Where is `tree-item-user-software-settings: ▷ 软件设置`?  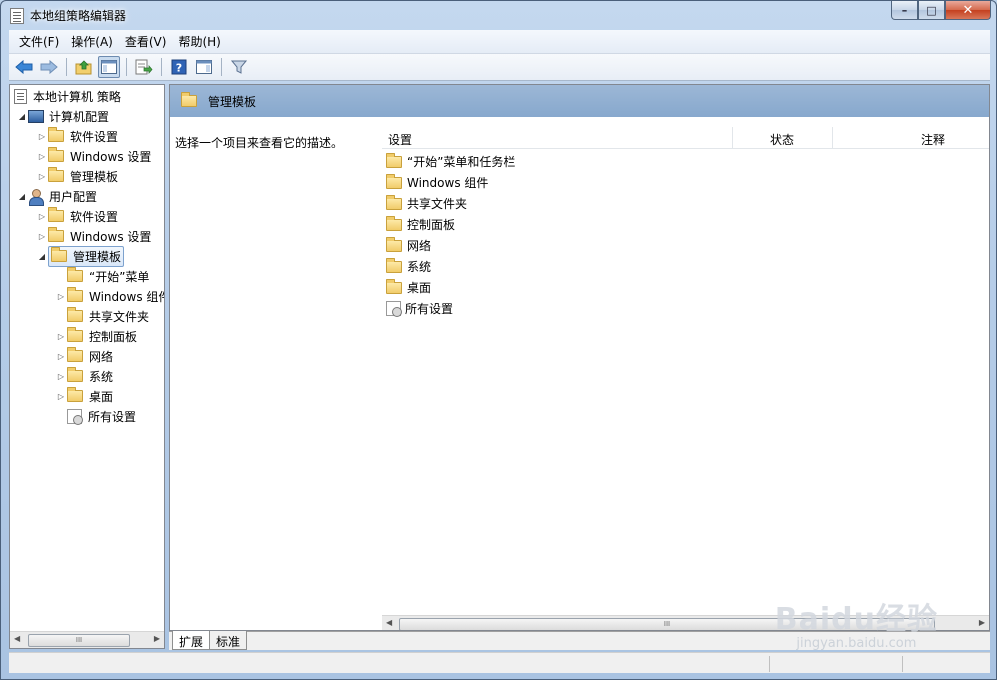 tree-item-user-software-settings: ▷ 软件设置 is located at coordinates (77, 216).